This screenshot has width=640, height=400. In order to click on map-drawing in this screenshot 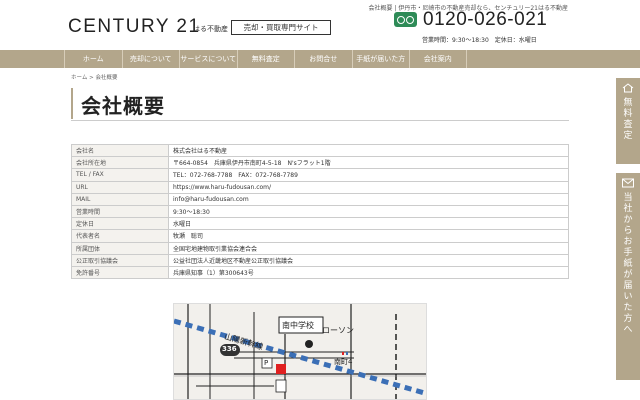, I will do `click(300, 351)`.